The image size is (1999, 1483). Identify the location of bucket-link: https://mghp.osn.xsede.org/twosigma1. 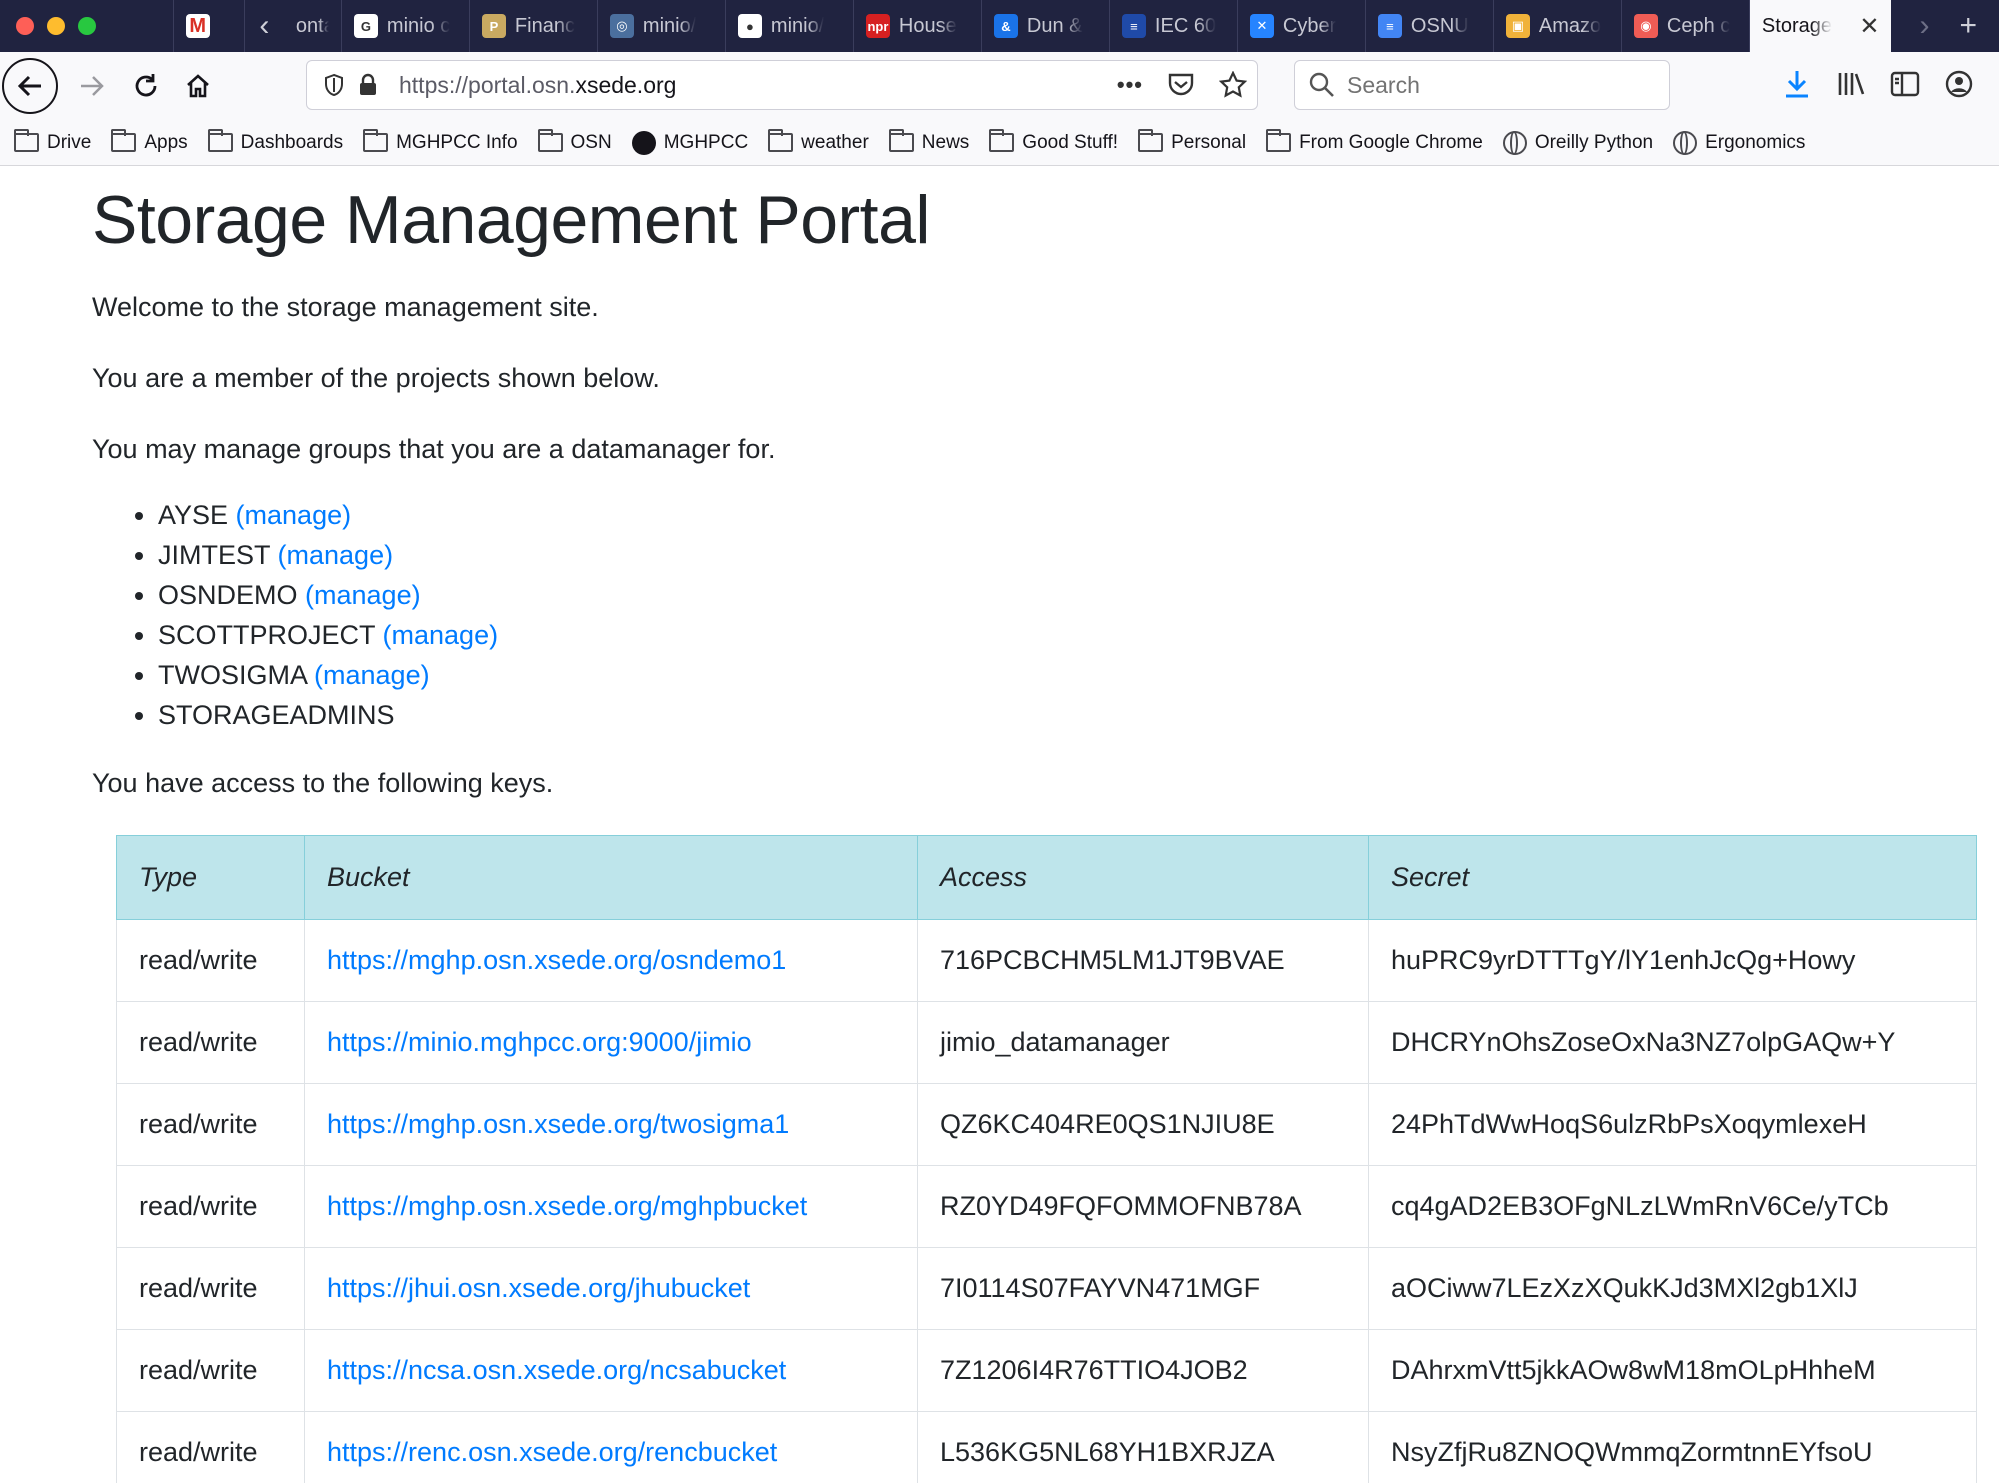
(558, 1124).